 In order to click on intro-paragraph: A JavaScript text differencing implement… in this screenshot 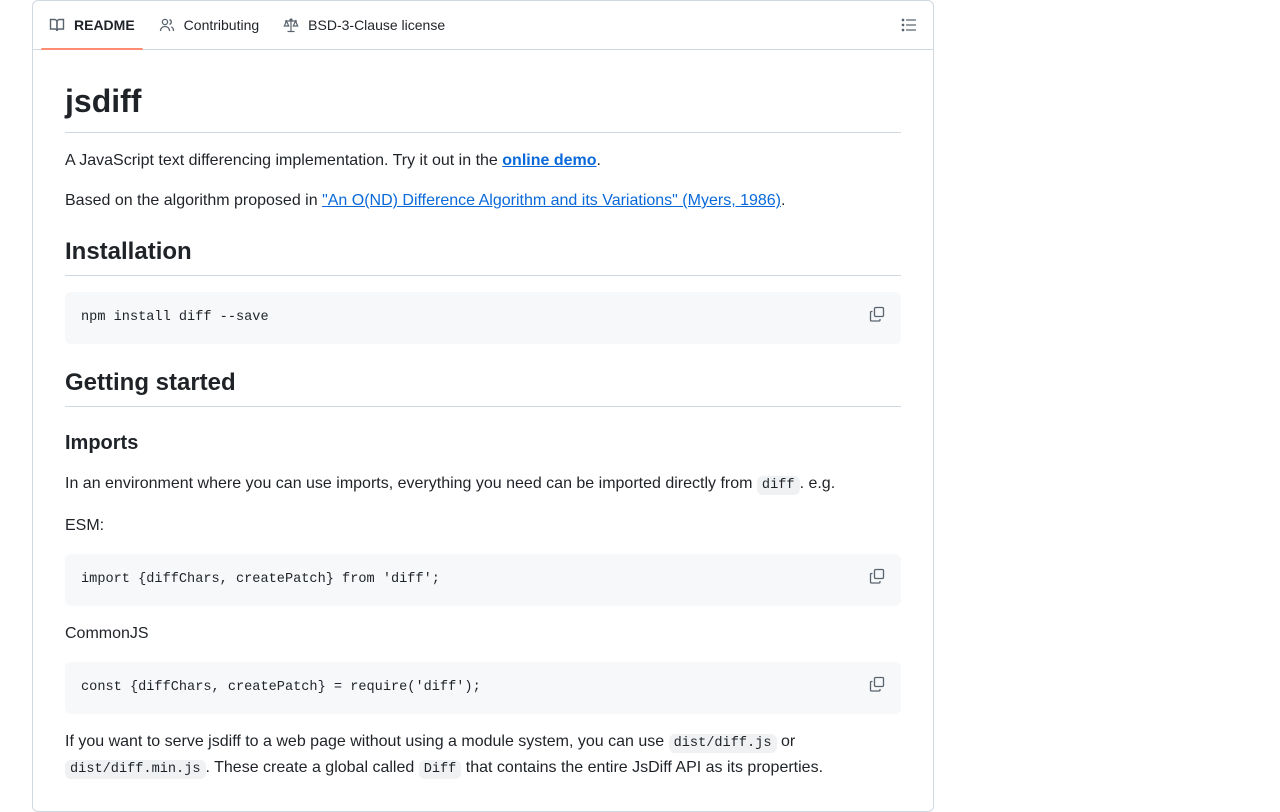, I will do `click(483, 161)`.